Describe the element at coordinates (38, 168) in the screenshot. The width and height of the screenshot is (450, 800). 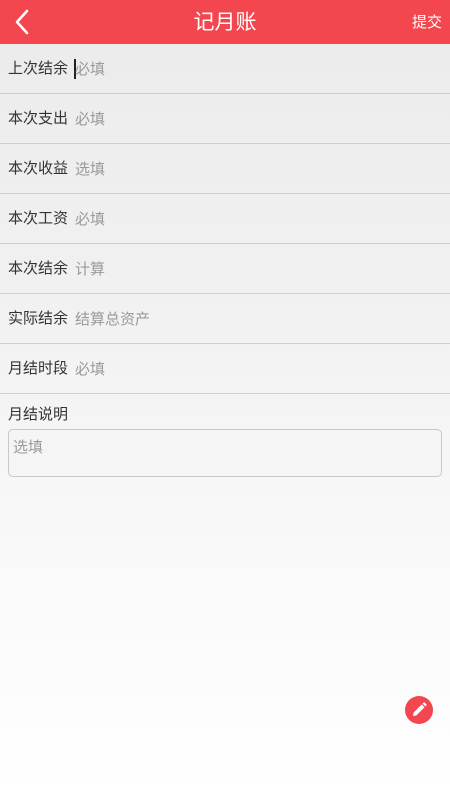
I see `form-row-label: 本次收益` at that location.